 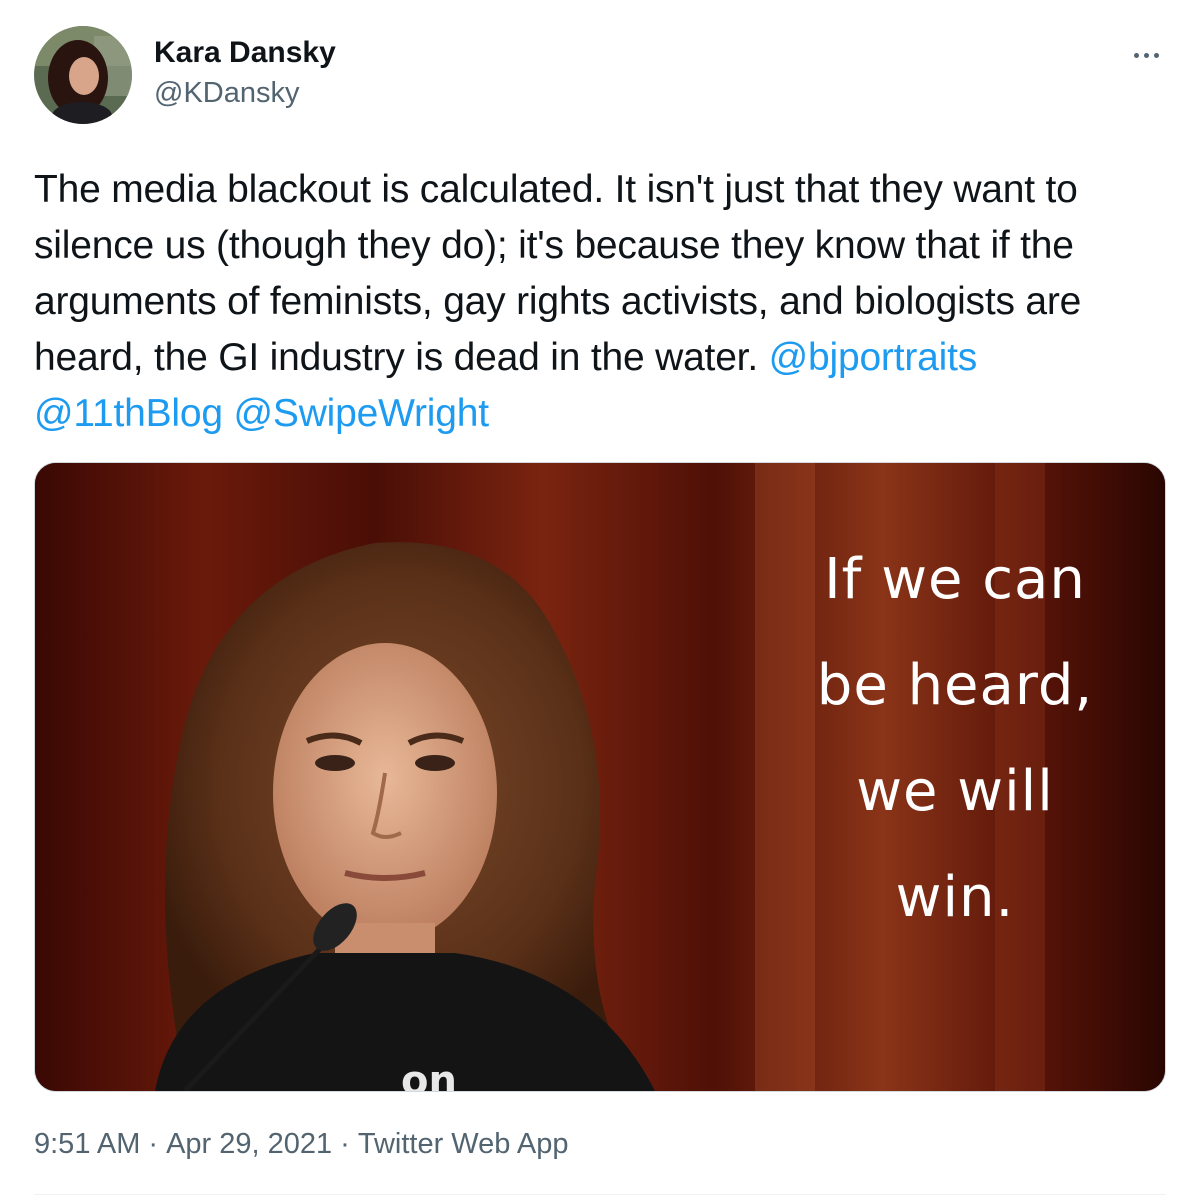 What do you see at coordinates (955, 685) in the screenshot?
I see `caption-line: be heard,` at bounding box center [955, 685].